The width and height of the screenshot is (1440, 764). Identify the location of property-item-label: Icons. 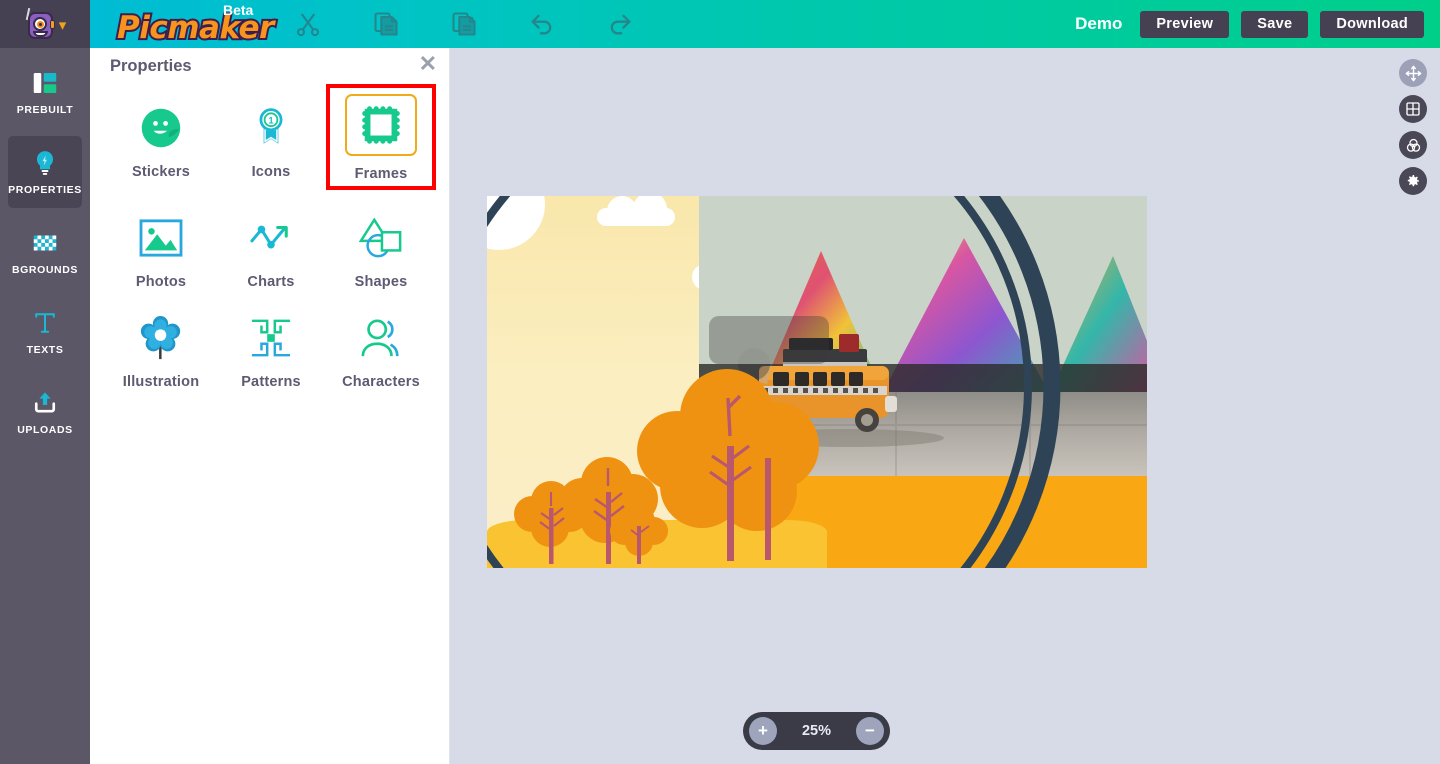
(271, 172).